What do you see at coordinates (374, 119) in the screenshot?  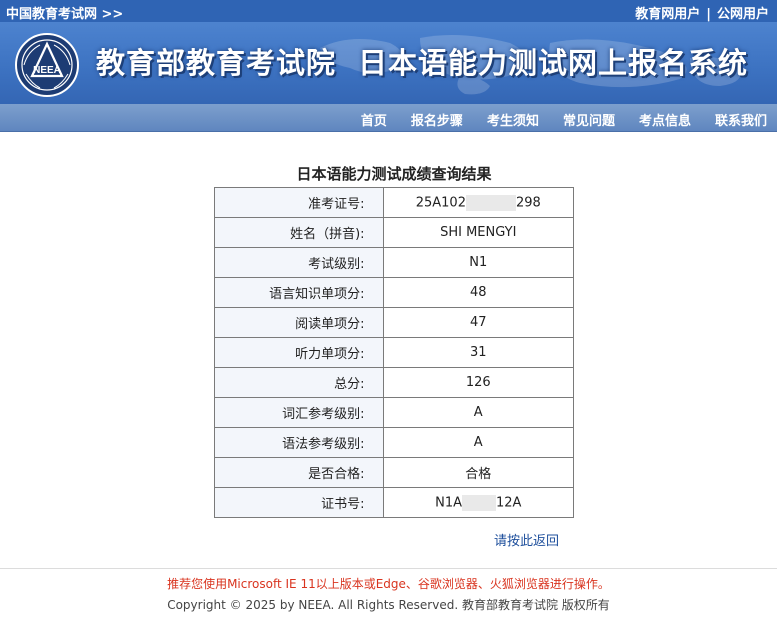 I see `nav-item-home: 首页` at bounding box center [374, 119].